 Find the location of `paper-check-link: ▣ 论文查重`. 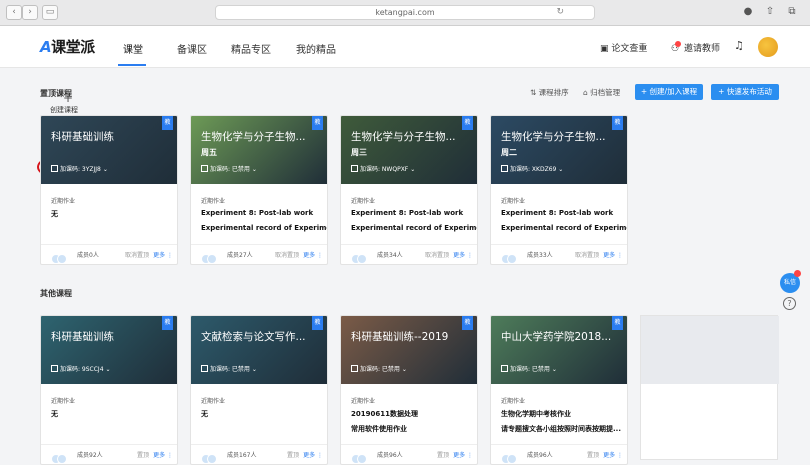

paper-check-link: ▣ 论文查重 is located at coordinates (623, 47).